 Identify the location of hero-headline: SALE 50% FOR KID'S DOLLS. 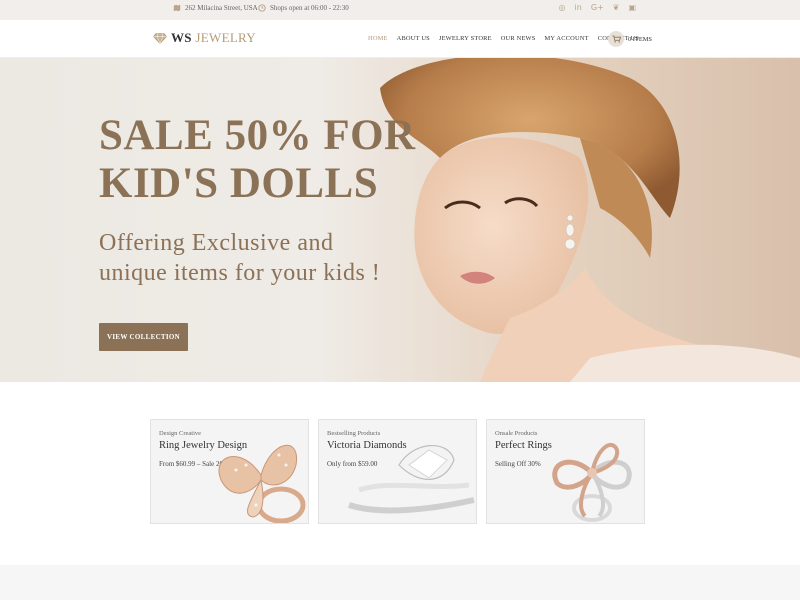
(257, 160).